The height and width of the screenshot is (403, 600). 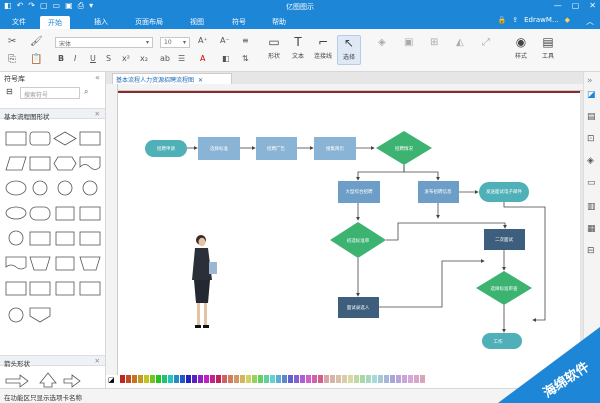 I want to click on theme-icon: ▦, so click(x=591, y=229).